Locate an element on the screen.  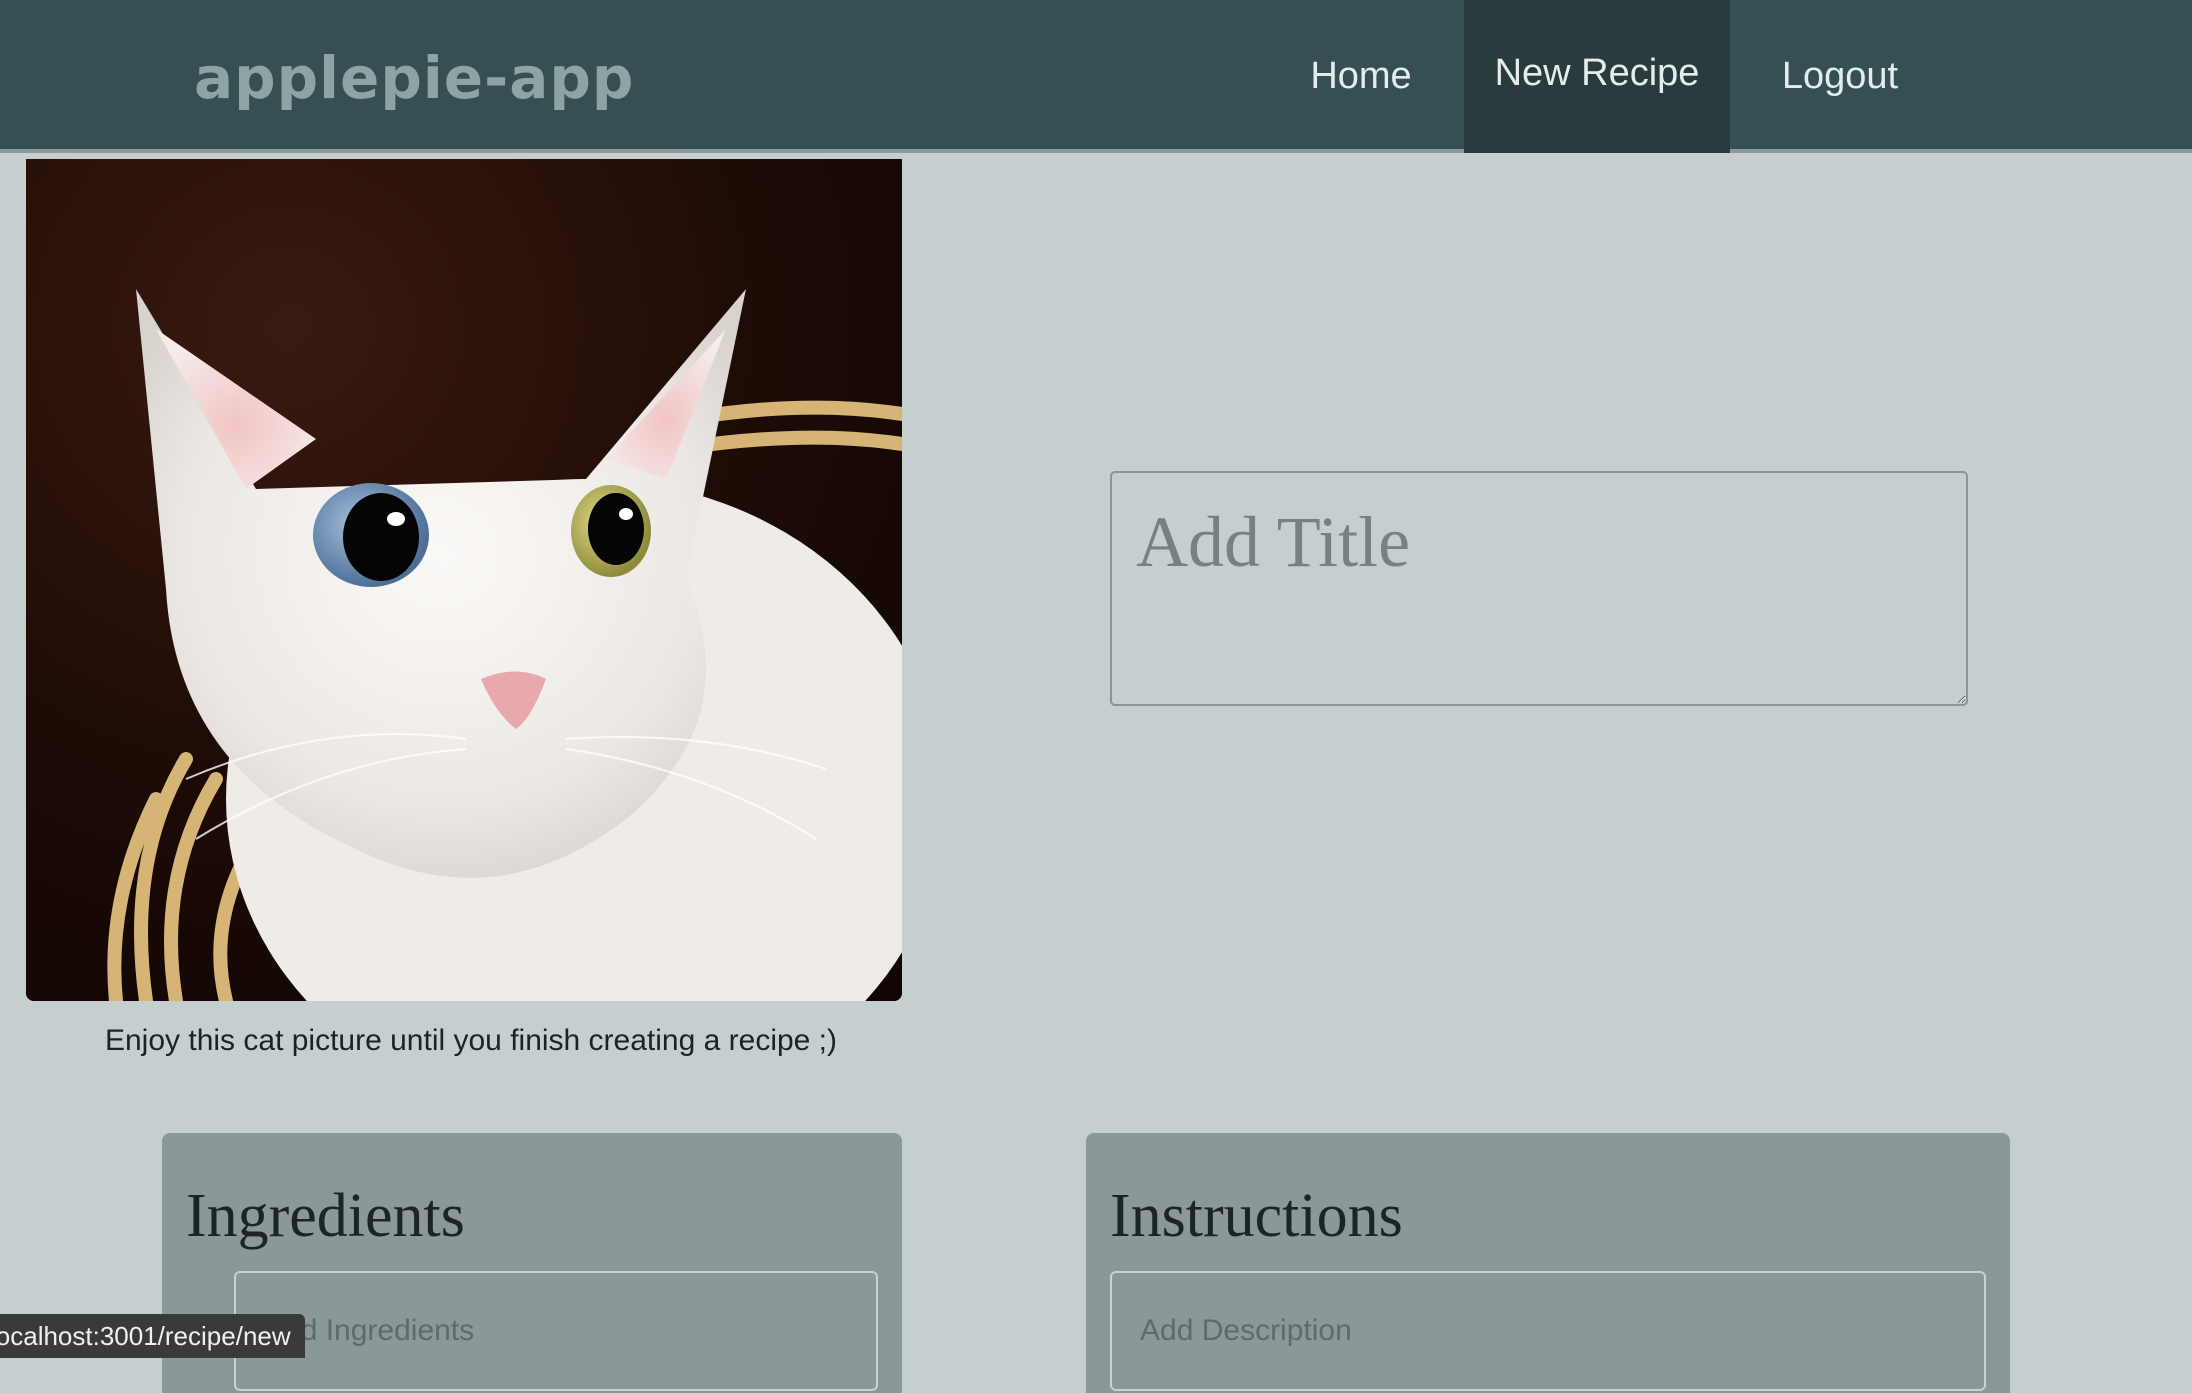
instructions-heading: Instructions is located at coordinates (1256, 1216).